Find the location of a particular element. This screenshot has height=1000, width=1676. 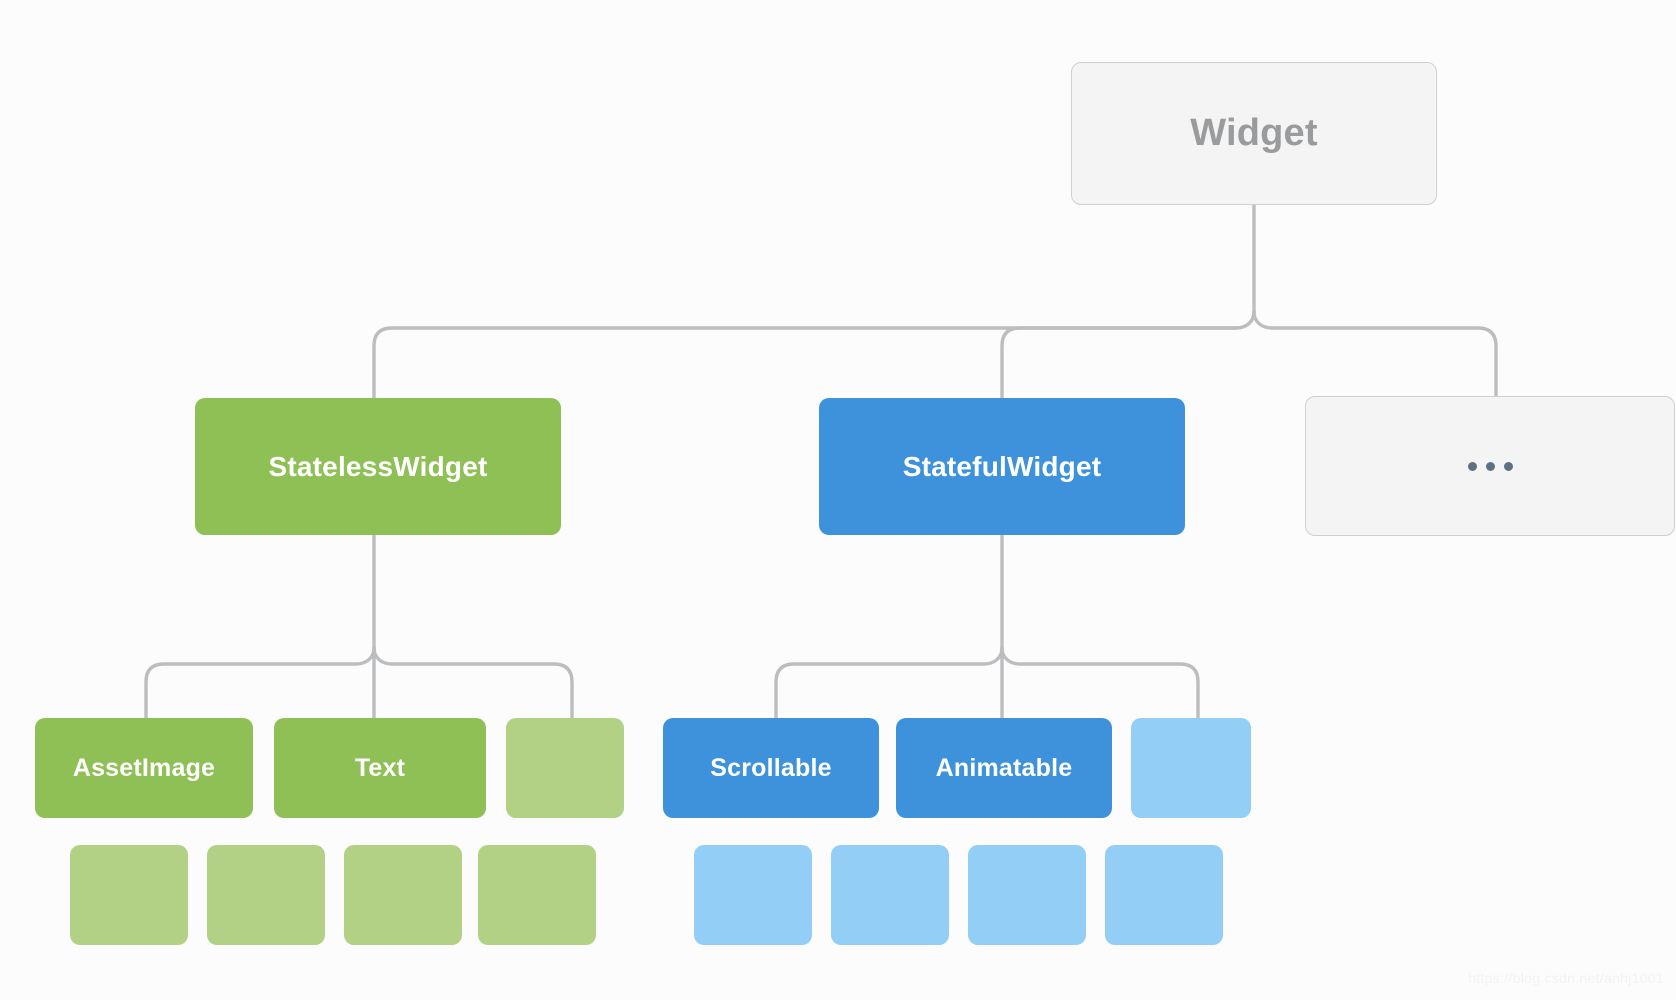

node-widget-label: Widget is located at coordinates (1254, 133).